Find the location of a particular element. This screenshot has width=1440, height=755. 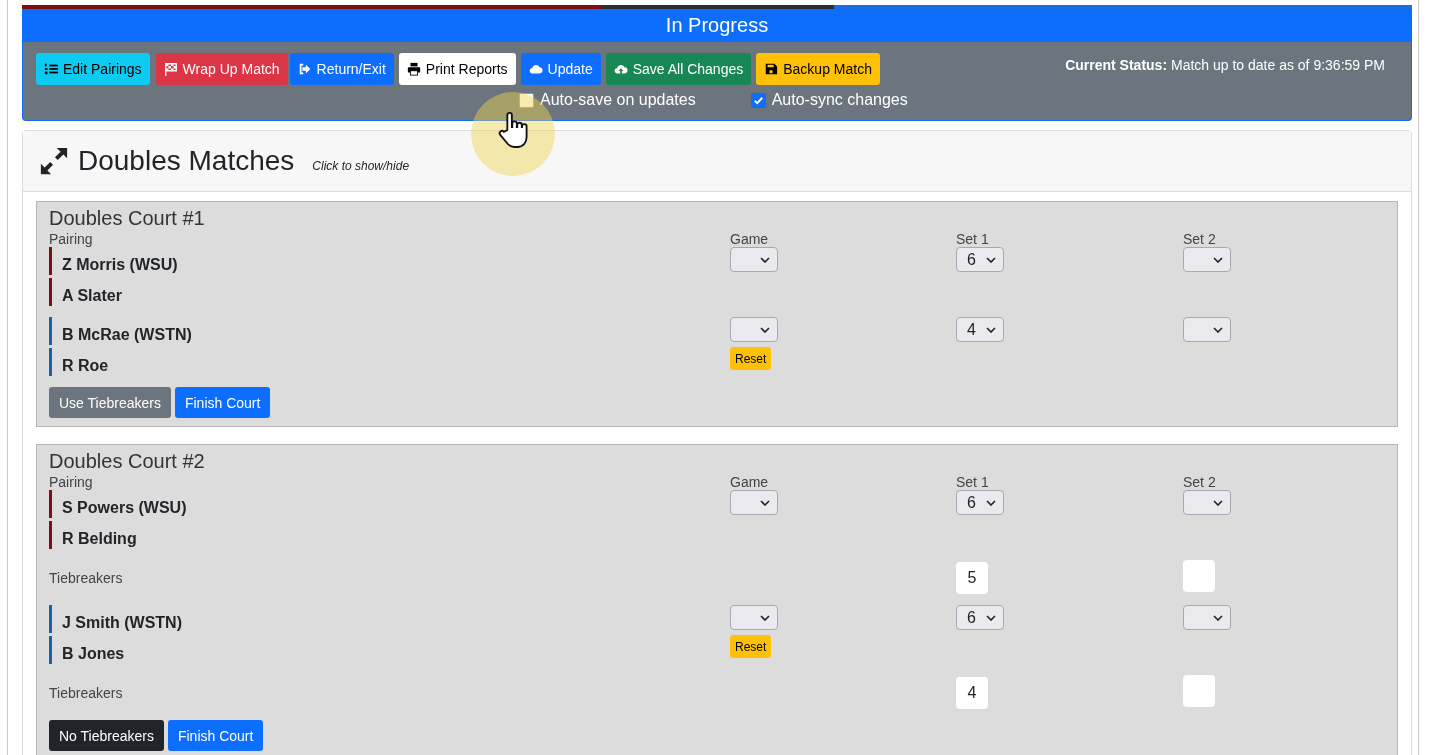

player-name: R Roe is located at coordinates (85, 366).